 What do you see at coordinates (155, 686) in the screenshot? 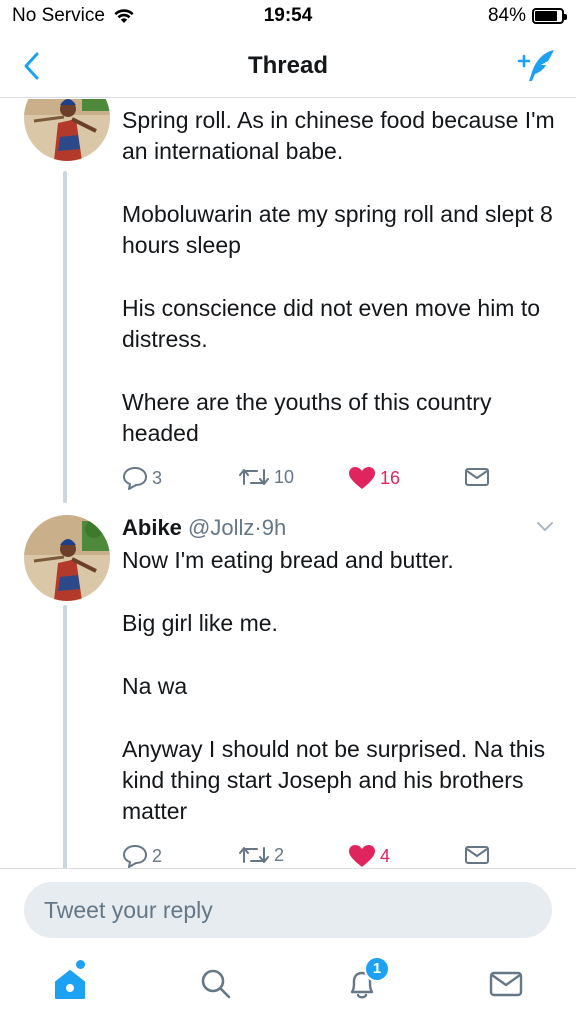
I see `tweet-paragraph: Na wa` at bounding box center [155, 686].